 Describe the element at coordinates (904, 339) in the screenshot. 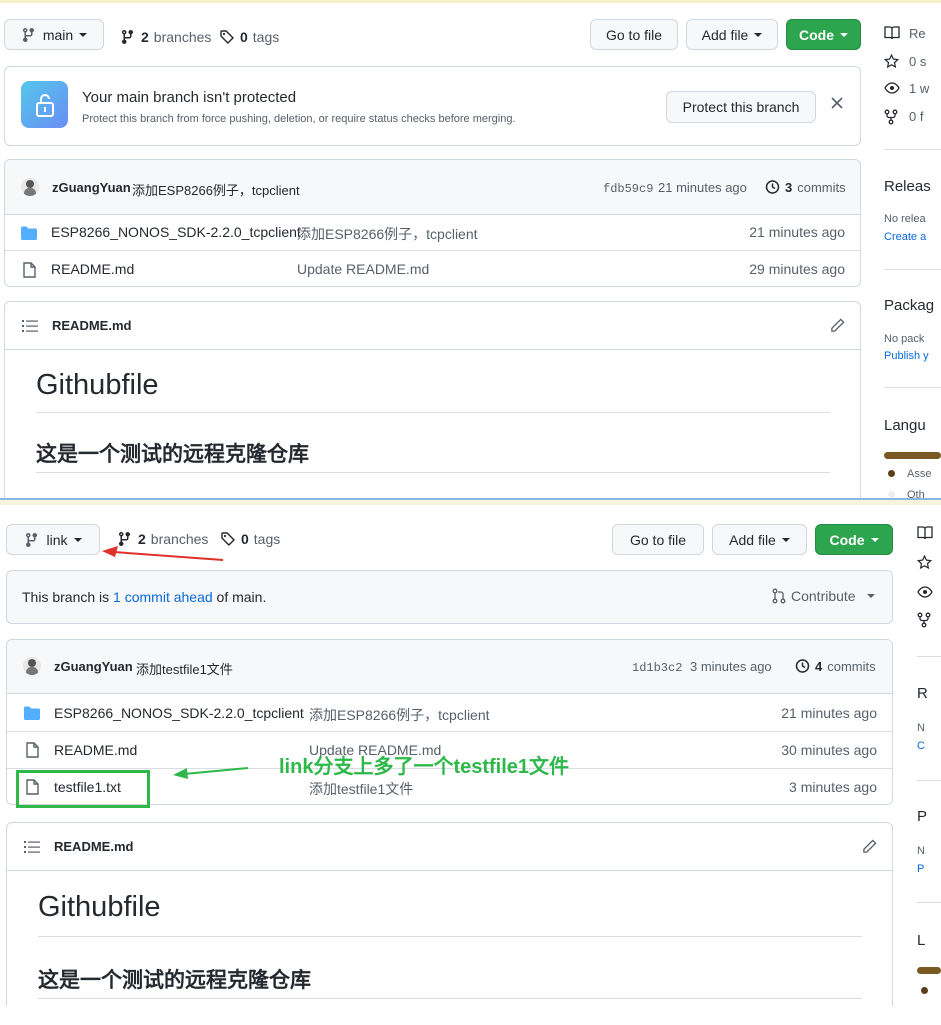

I see `packages-empty: No pack` at that location.